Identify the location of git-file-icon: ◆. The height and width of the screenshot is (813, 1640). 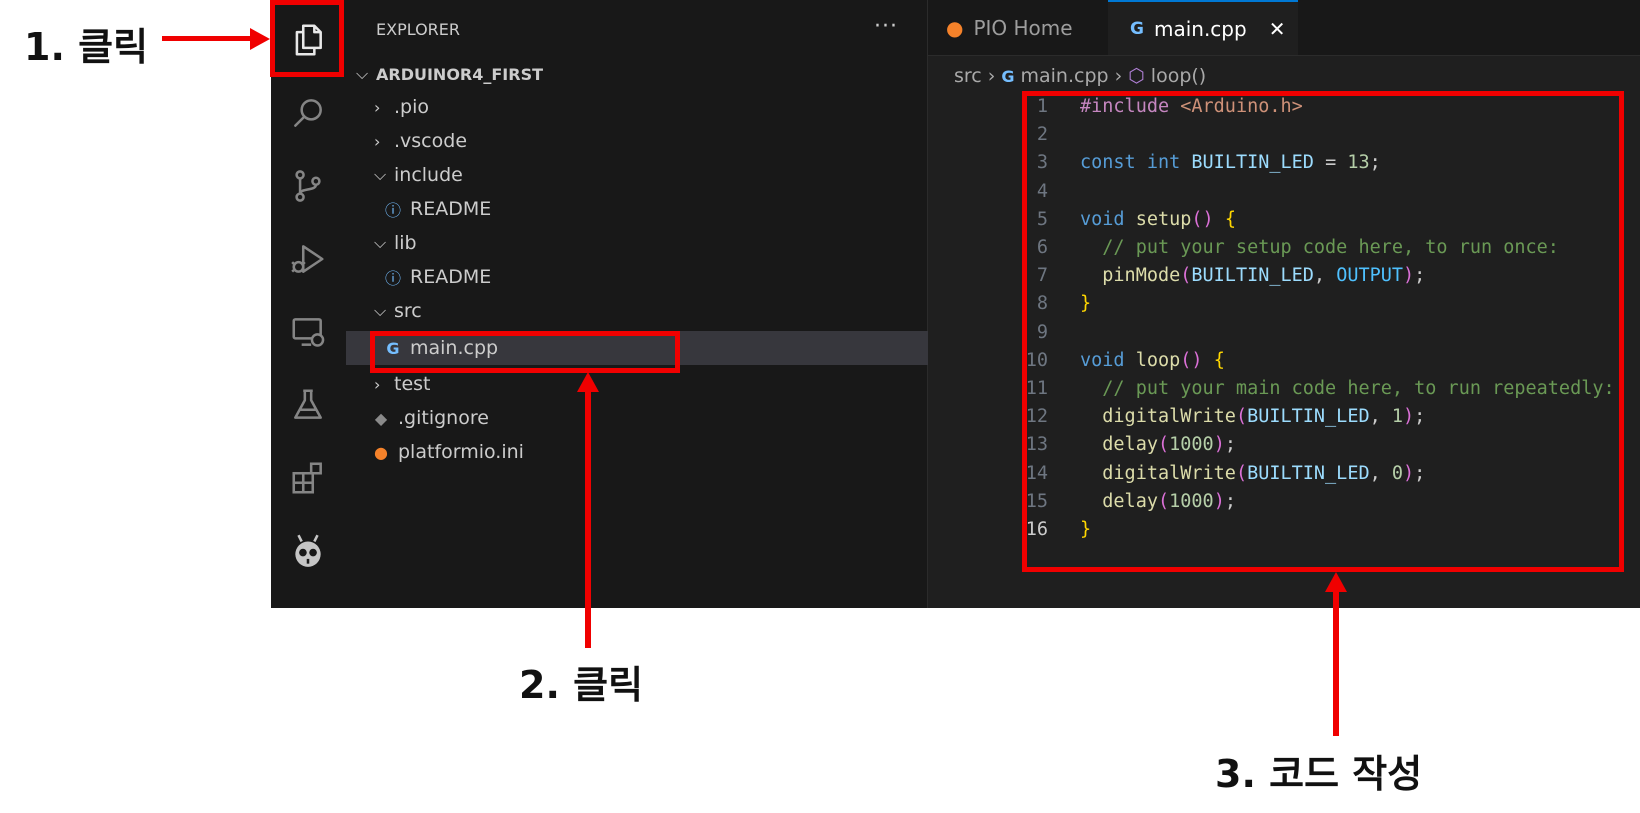
(381, 418).